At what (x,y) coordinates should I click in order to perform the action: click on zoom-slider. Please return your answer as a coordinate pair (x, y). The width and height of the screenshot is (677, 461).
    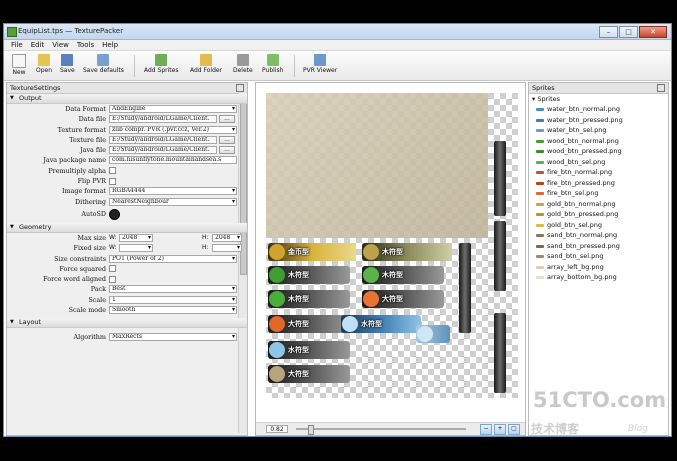
    Looking at the image, I should click on (381, 430).